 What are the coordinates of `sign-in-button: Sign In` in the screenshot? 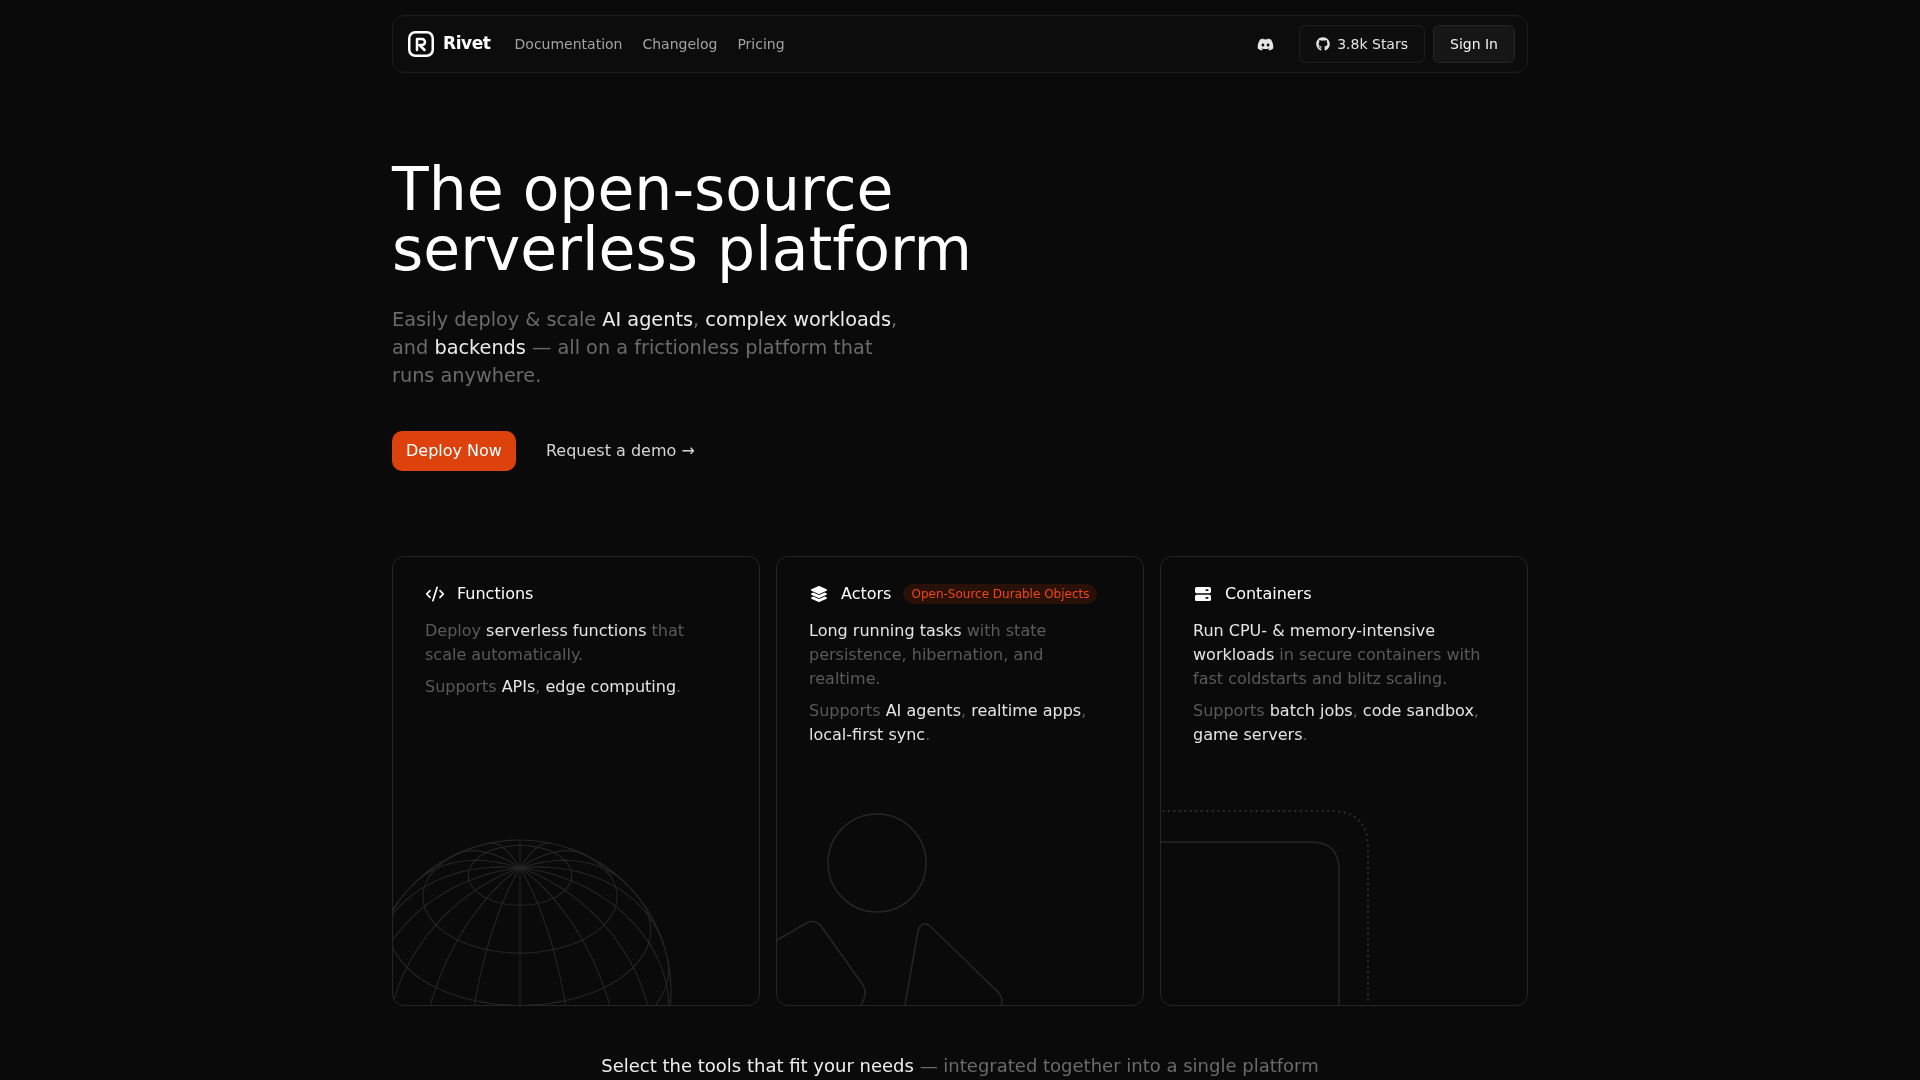 It's located at (1474, 44).